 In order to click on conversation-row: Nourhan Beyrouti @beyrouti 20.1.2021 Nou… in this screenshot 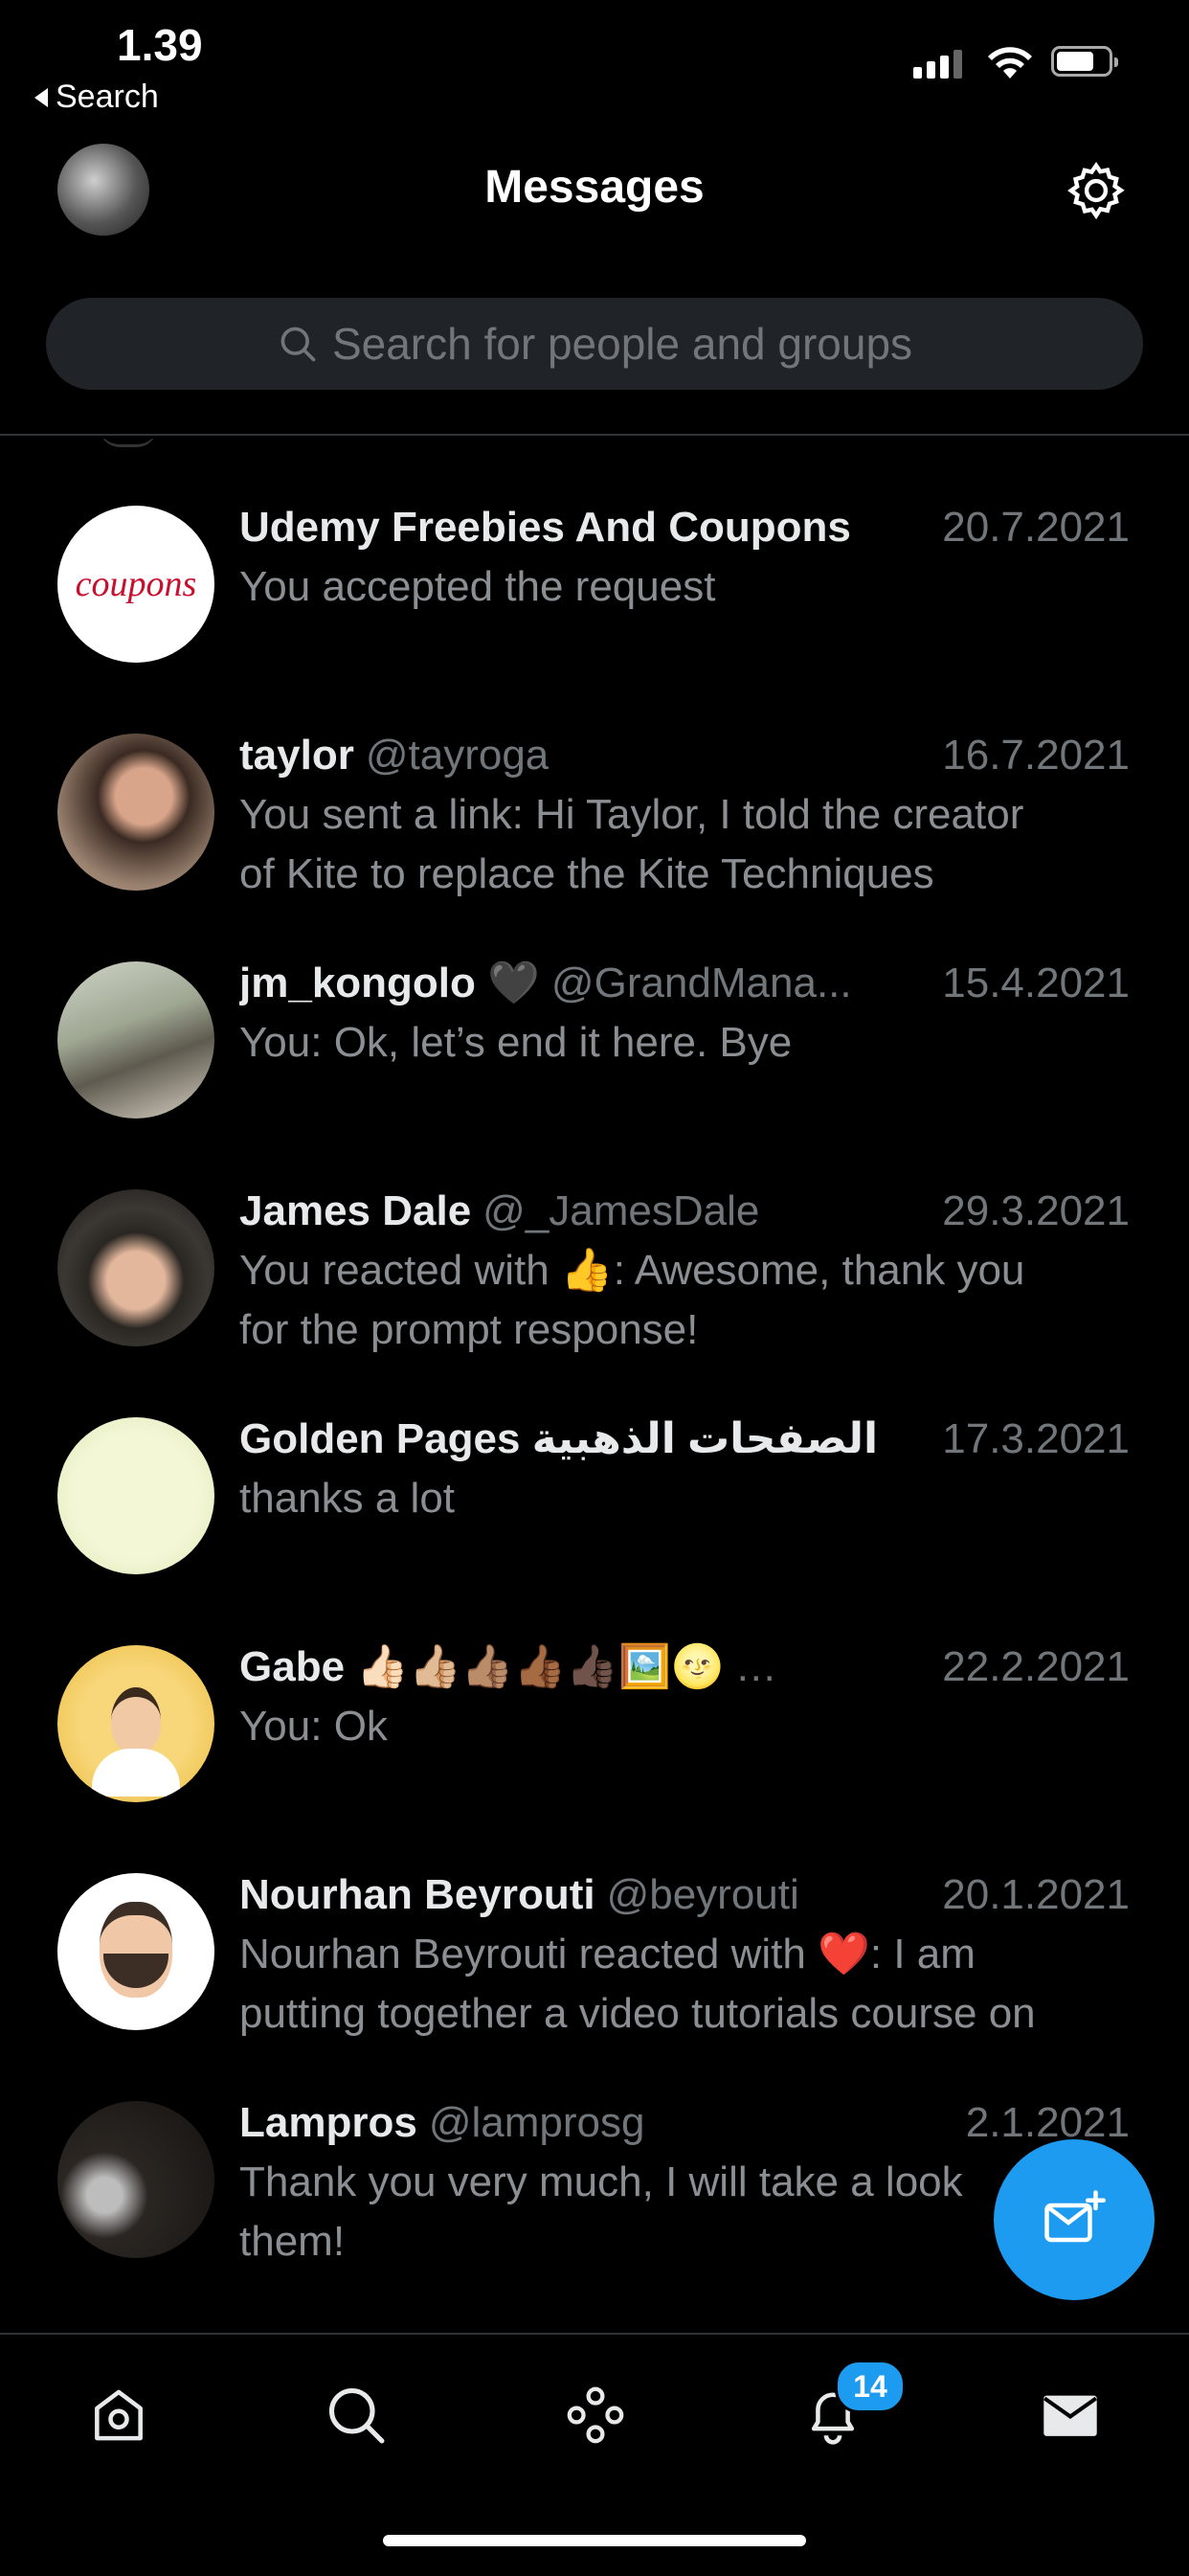, I will do `click(594, 1921)`.